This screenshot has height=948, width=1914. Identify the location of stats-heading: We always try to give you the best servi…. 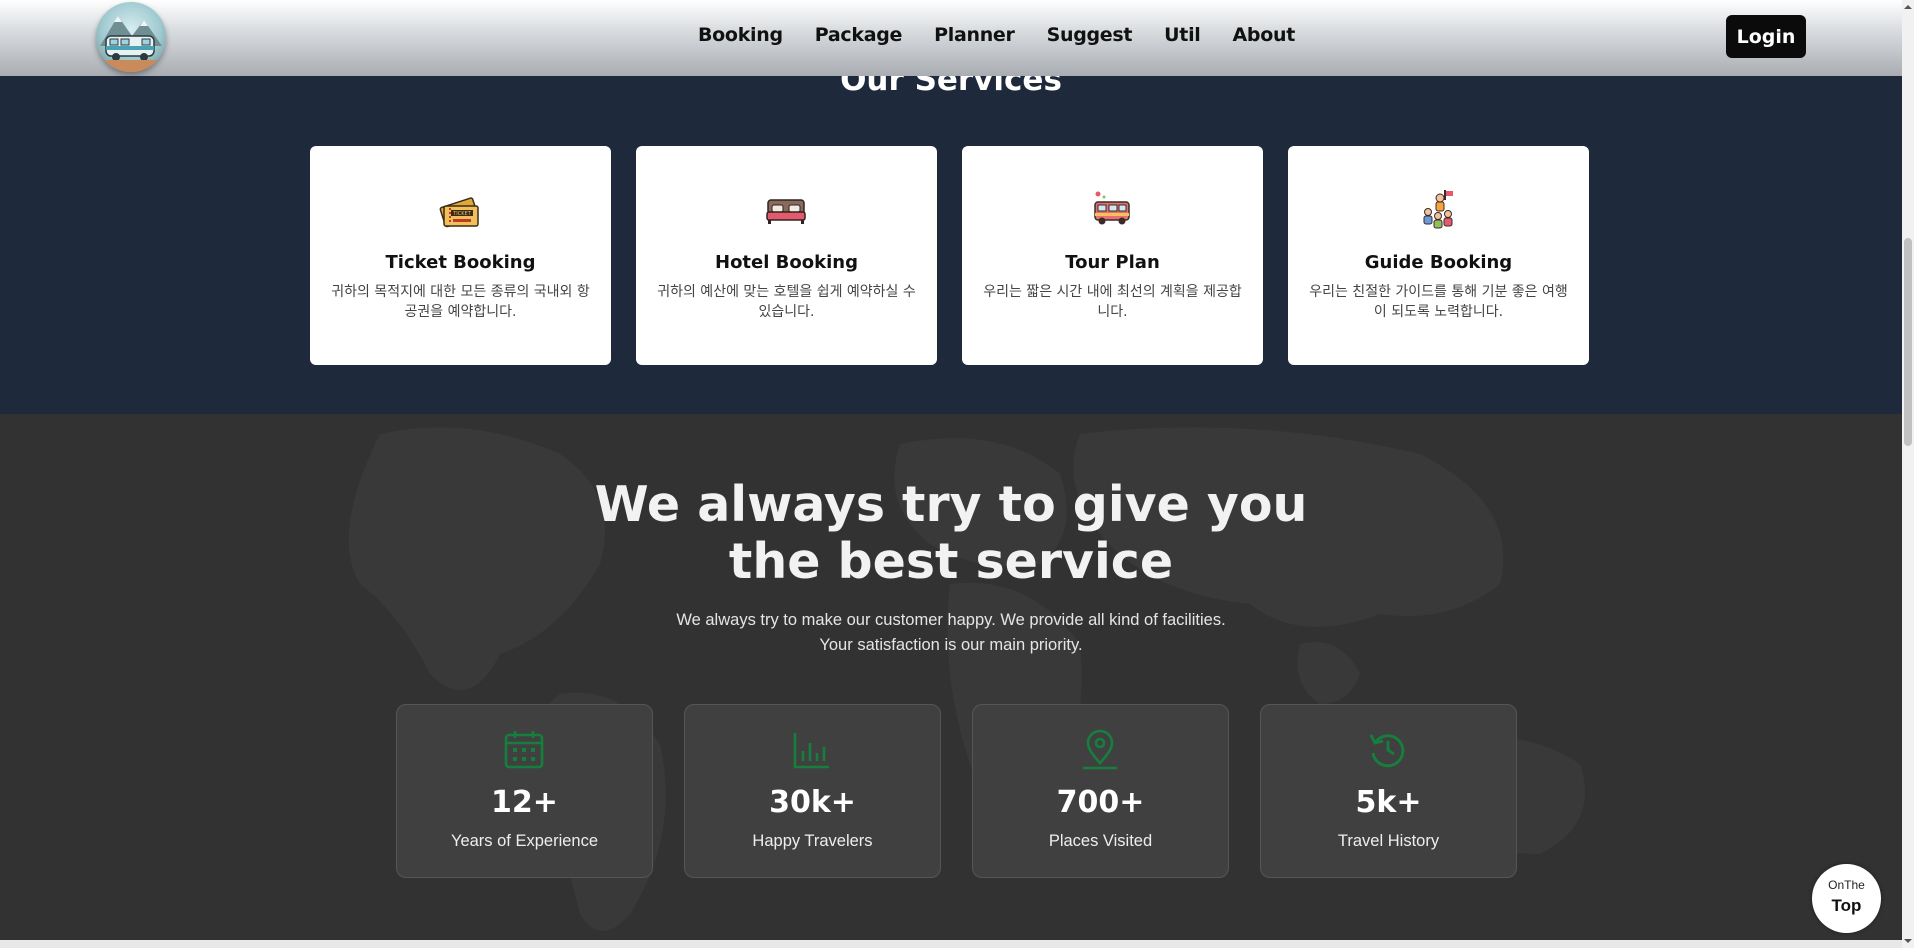
(951, 533).